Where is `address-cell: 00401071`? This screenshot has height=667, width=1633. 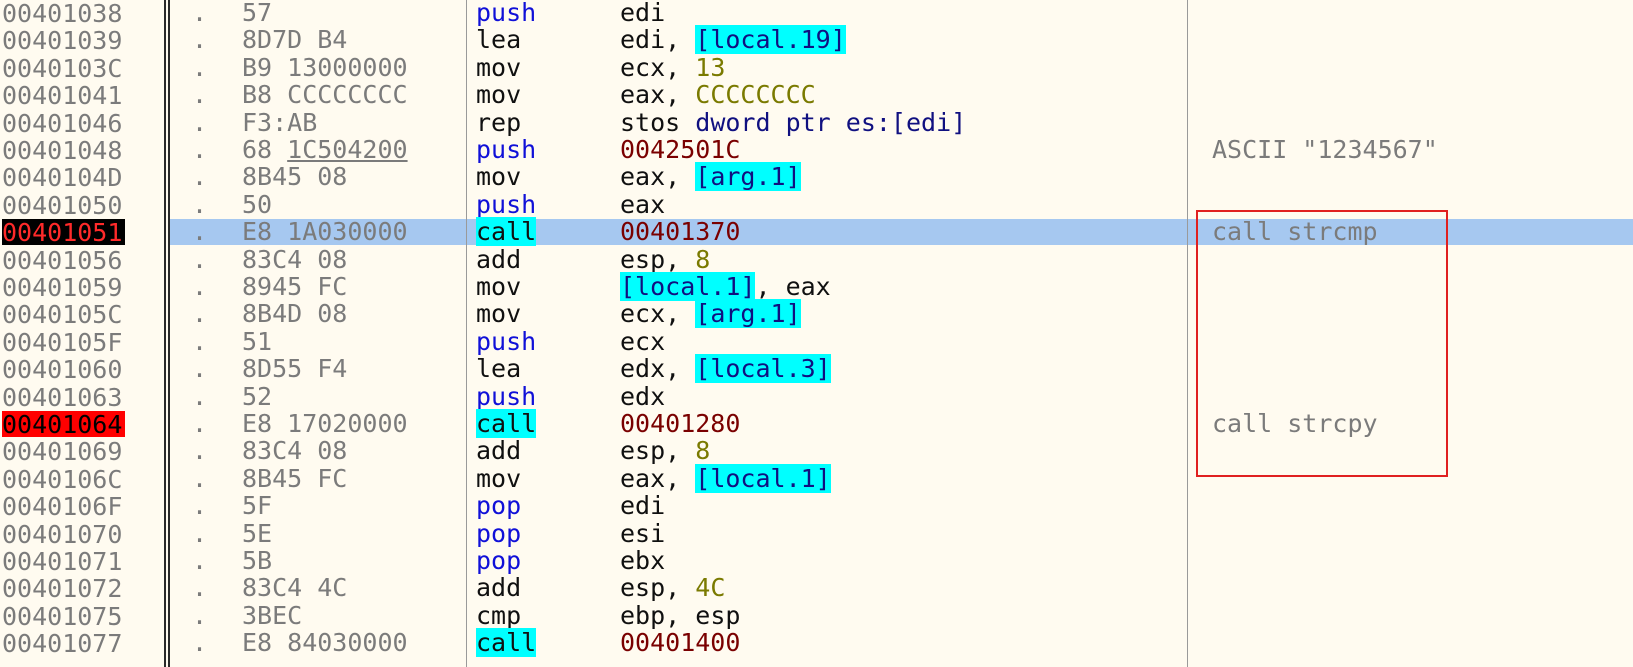 address-cell: 00401071 is located at coordinates (80, 561).